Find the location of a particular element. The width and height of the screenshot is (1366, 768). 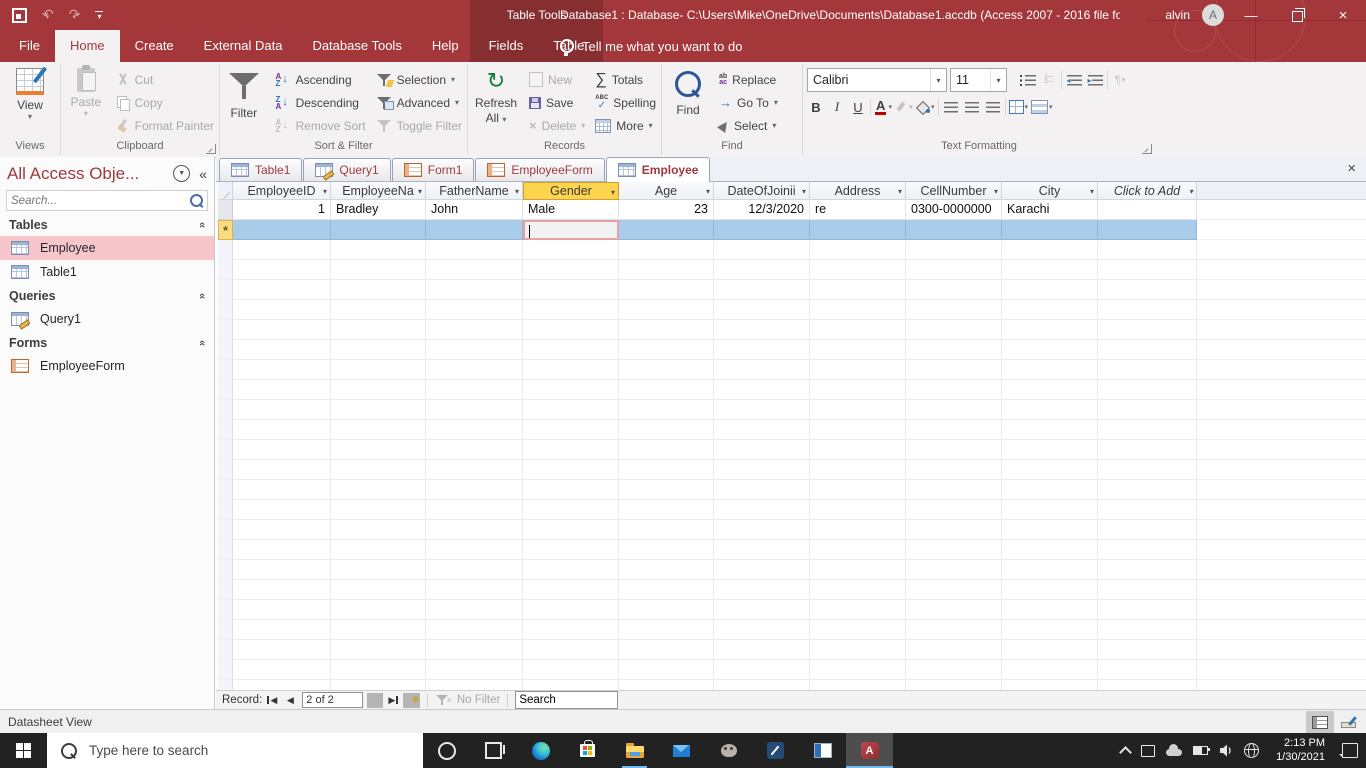

nav-search-input is located at coordinates (98, 200).